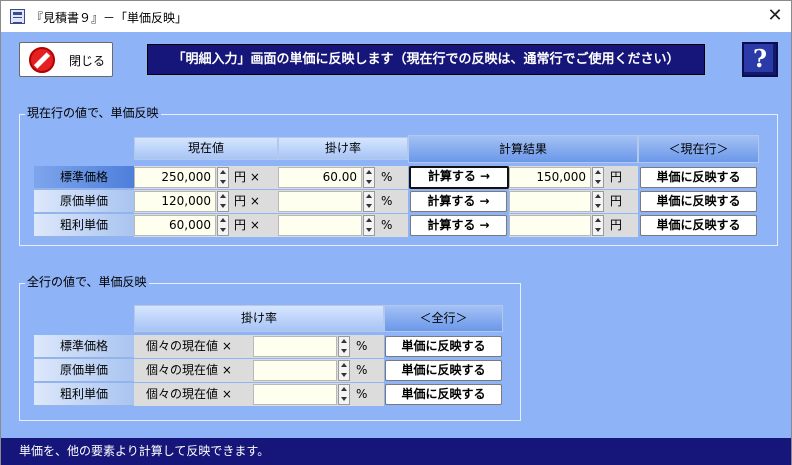 The image size is (792, 465). Describe the element at coordinates (760, 59) in the screenshot. I see `help-icon: ?` at that location.